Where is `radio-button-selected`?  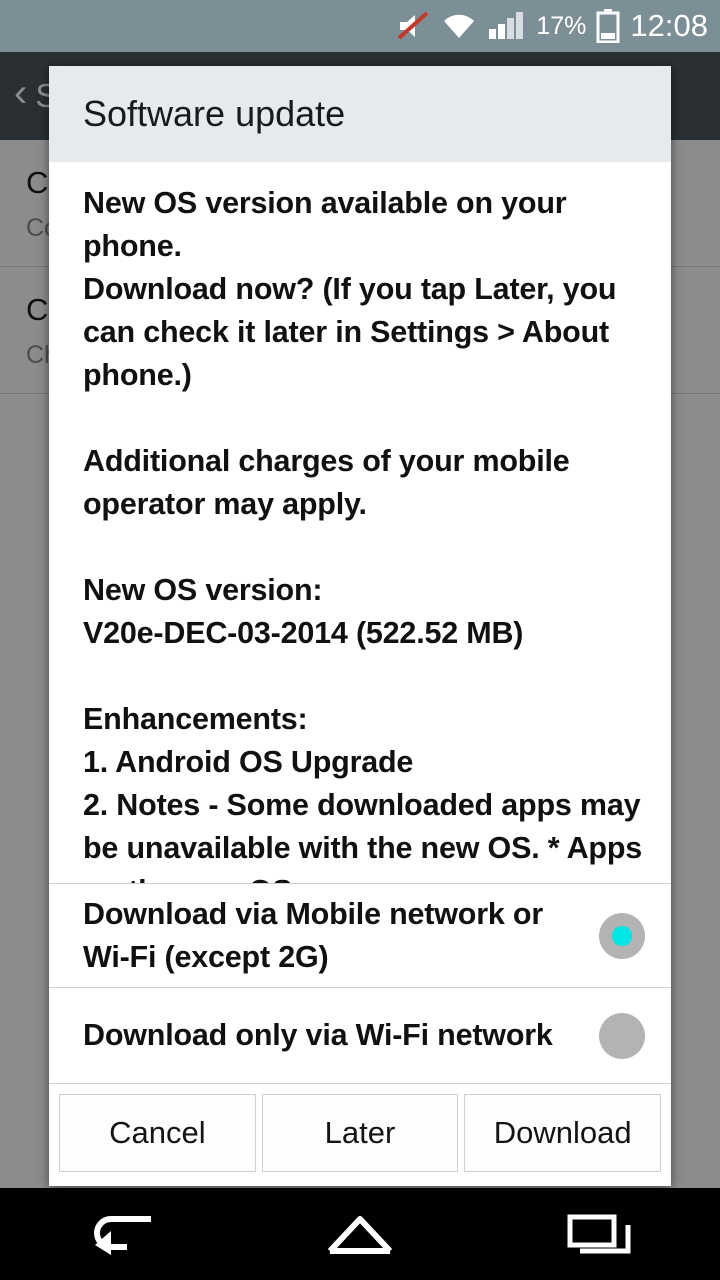 radio-button-selected is located at coordinates (622, 935).